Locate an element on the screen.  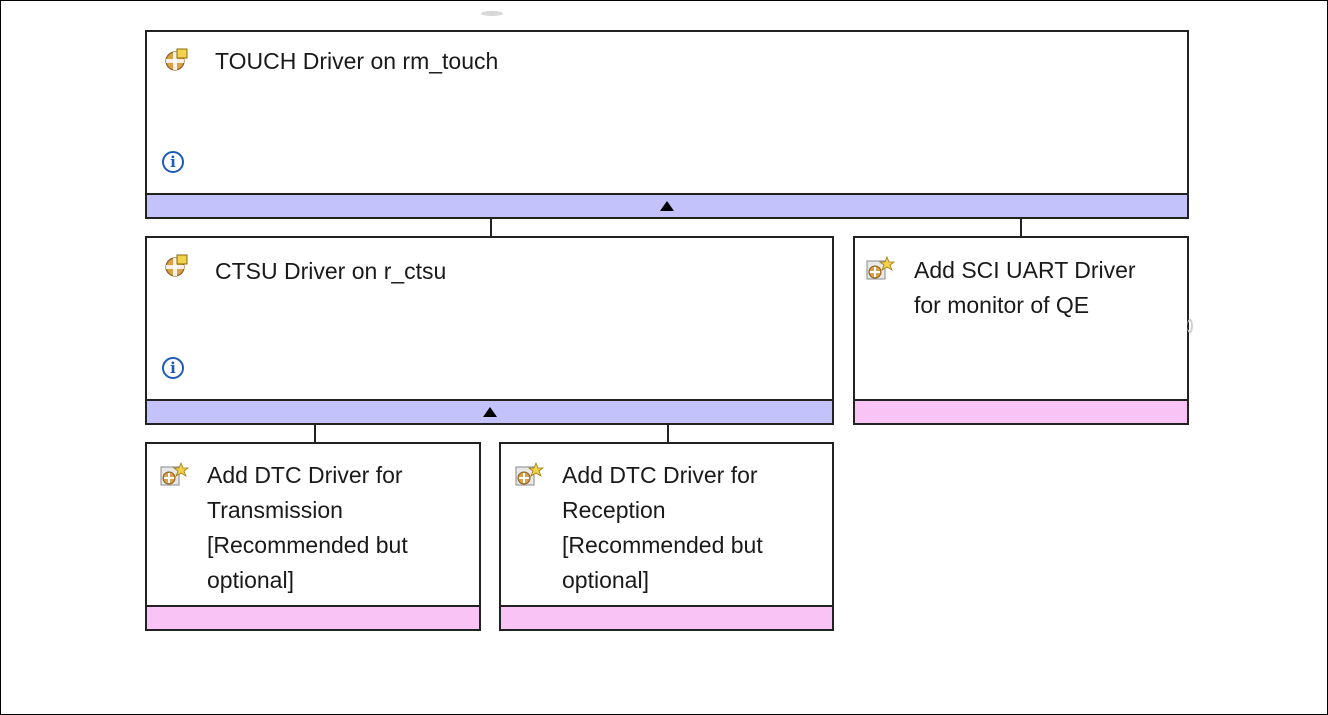
connector-touch-sci is located at coordinates (1021, 228).